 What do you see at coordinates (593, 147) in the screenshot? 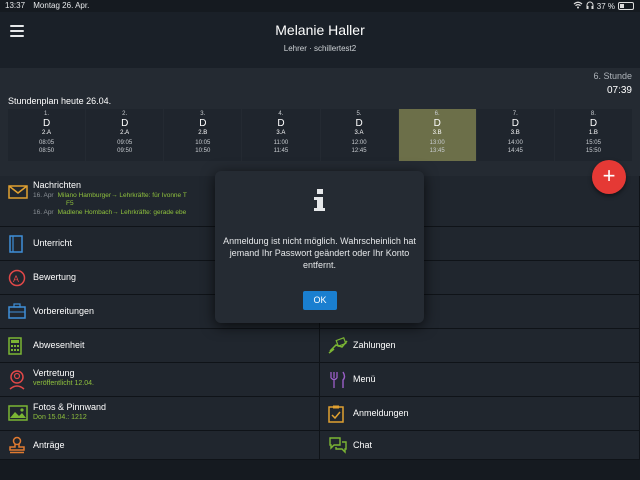
I see `period-time: 15:05 15:50` at bounding box center [593, 147].